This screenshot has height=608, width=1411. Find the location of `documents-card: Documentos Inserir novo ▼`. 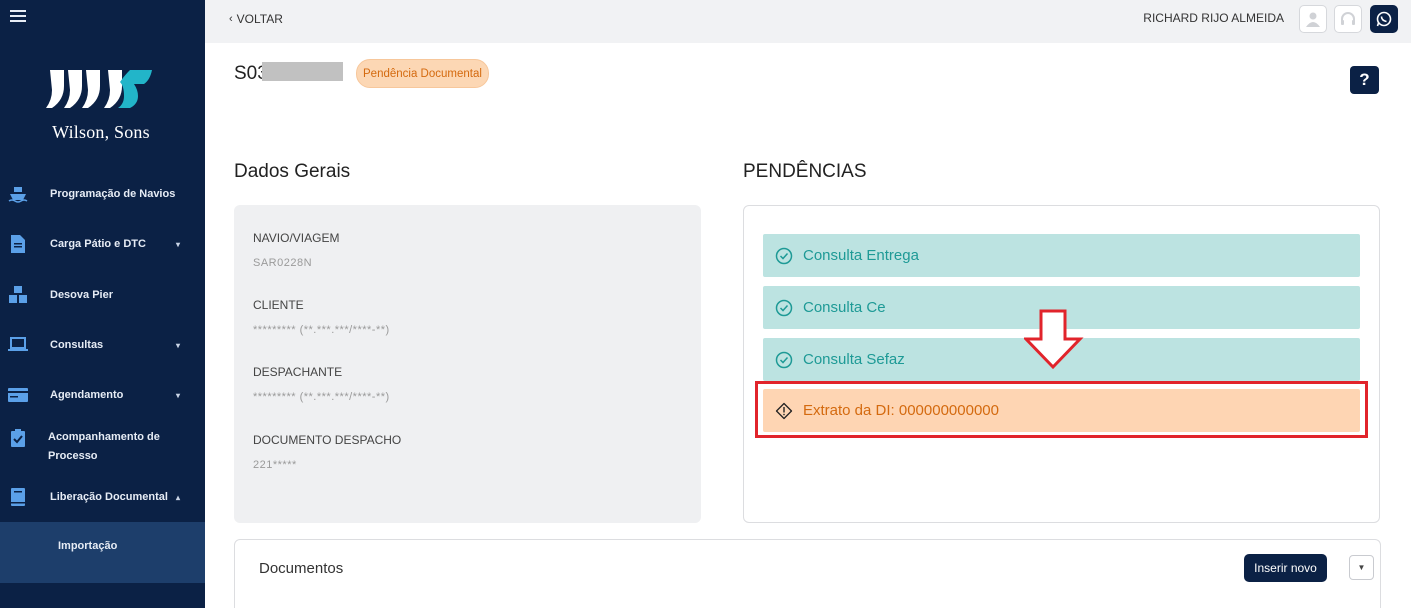

documents-card: Documentos Inserir novo ▼ is located at coordinates (807, 573).